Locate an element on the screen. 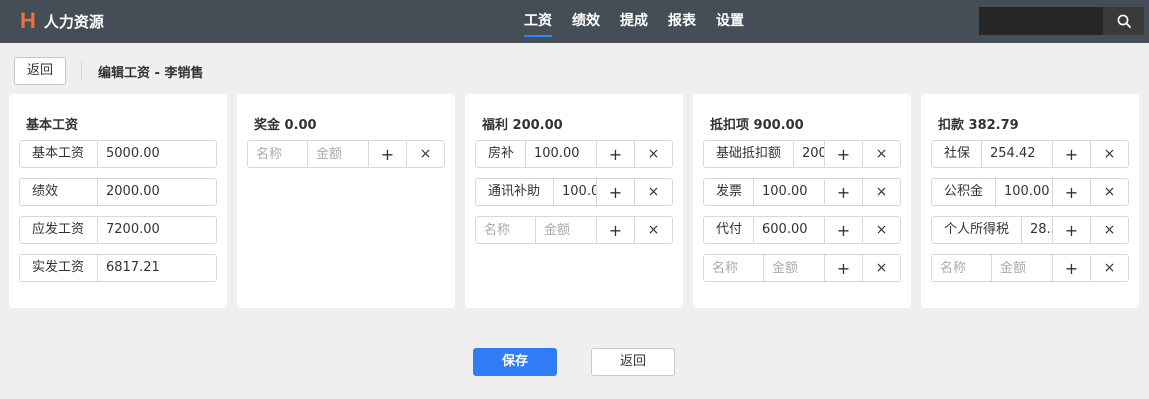  field-row: 绩效 2000.00 is located at coordinates (118, 192).